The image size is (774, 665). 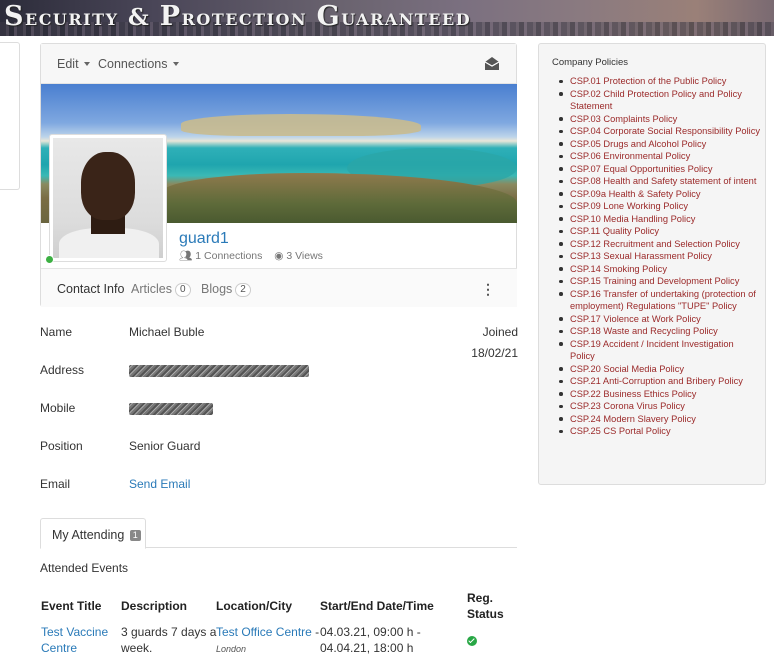 What do you see at coordinates (472, 641) in the screenshot?
I see `check-circle-icon` at bounding box center [472, 641].